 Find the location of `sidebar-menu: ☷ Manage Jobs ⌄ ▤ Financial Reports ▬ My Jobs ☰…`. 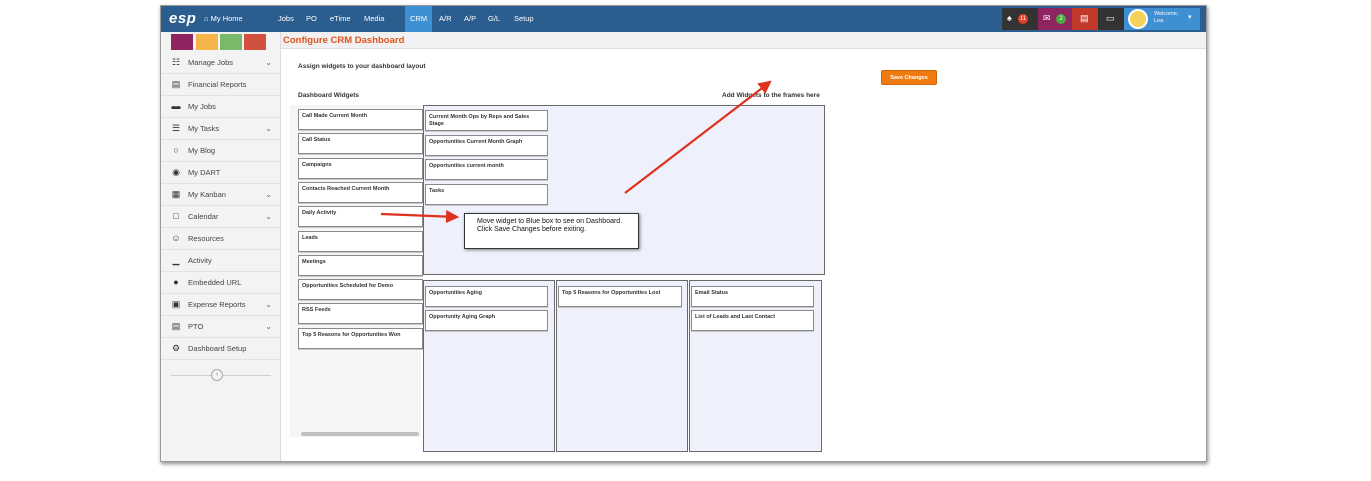

sidebar-menu: ☷ Manage Jobs ⌄ ▤ Financial Reports ▬ My Jobs ☰… is located at coordinates (220, 206).